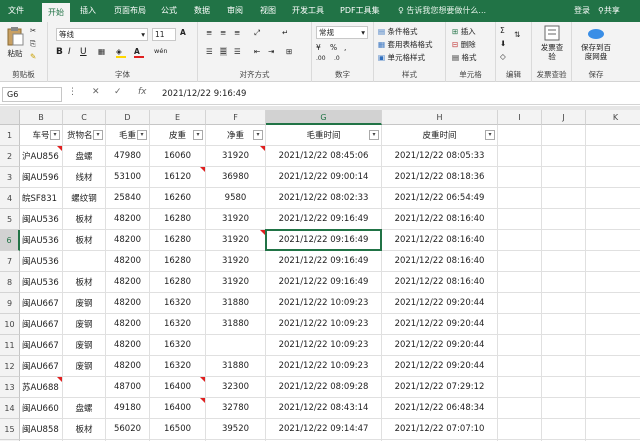 Image resolution: width=640 pixels, height=441 pixels. Describe the element at coordinates (520, 303) in the screenshot. I see `cell-i9` at that location.